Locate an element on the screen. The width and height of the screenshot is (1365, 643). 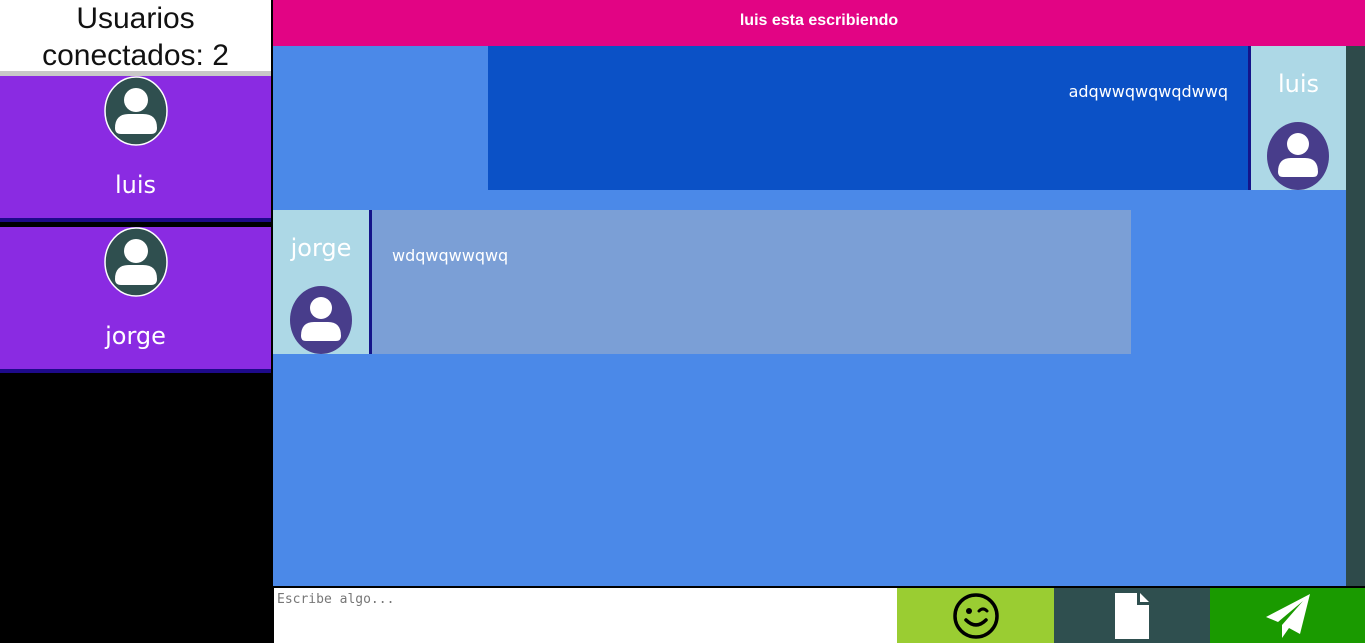
message-input is located at coordinates (585, 615).